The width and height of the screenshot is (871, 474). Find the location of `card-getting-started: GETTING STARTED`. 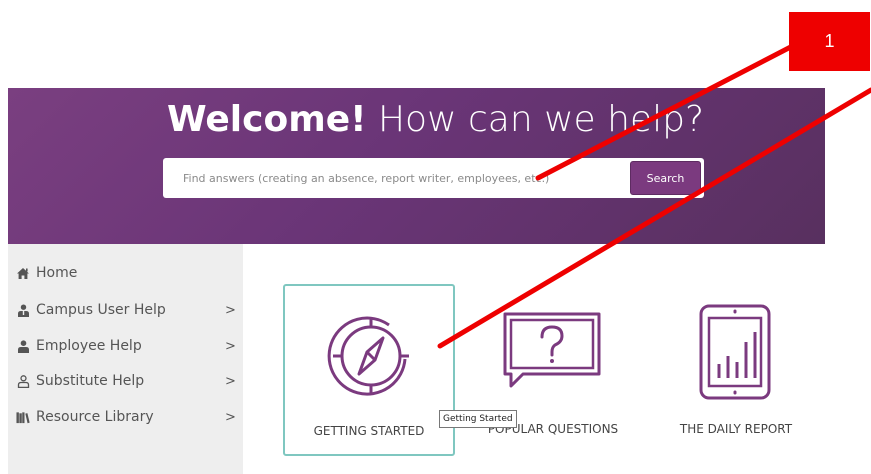

card-getting-started: GETTING STARTED is located at coordinates (369, 370).